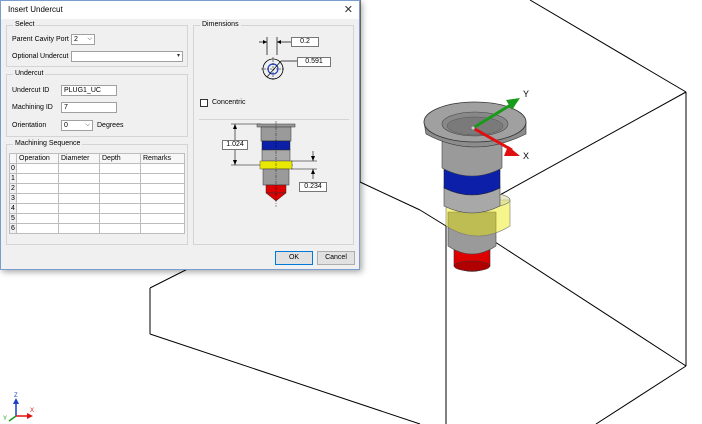 The width and height of the screenshot is (702, 424). I want to click on table-row: 1, so click(97, 178).